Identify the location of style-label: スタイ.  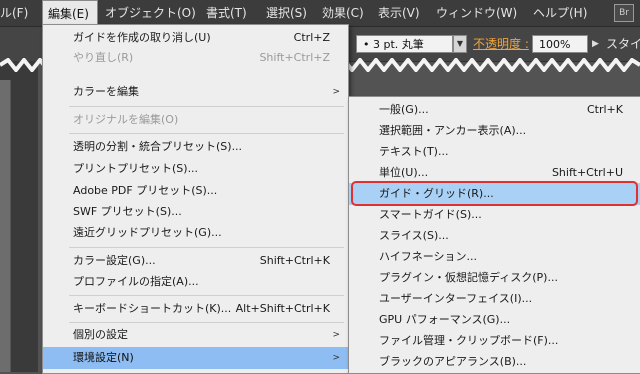
(623, 44).